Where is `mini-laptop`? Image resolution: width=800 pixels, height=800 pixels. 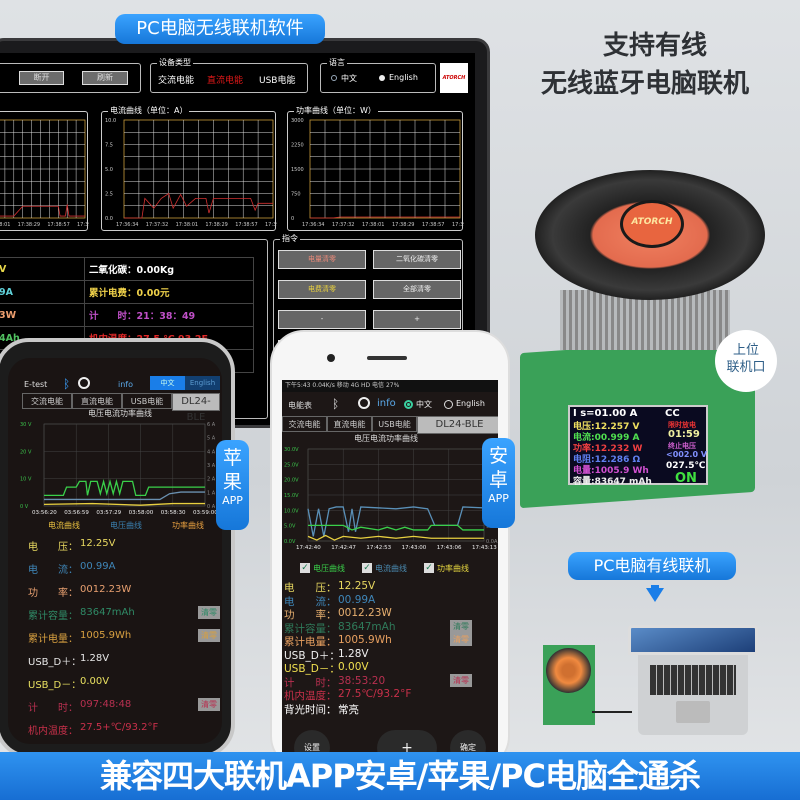 mini-laptop is located at coordinates (693, 680).